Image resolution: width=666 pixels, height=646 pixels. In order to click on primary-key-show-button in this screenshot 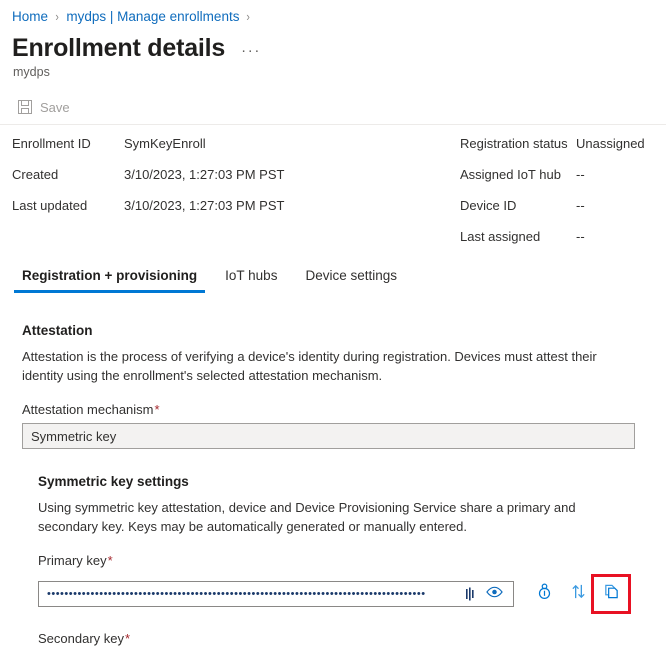, I will do `click(494, 594)`.